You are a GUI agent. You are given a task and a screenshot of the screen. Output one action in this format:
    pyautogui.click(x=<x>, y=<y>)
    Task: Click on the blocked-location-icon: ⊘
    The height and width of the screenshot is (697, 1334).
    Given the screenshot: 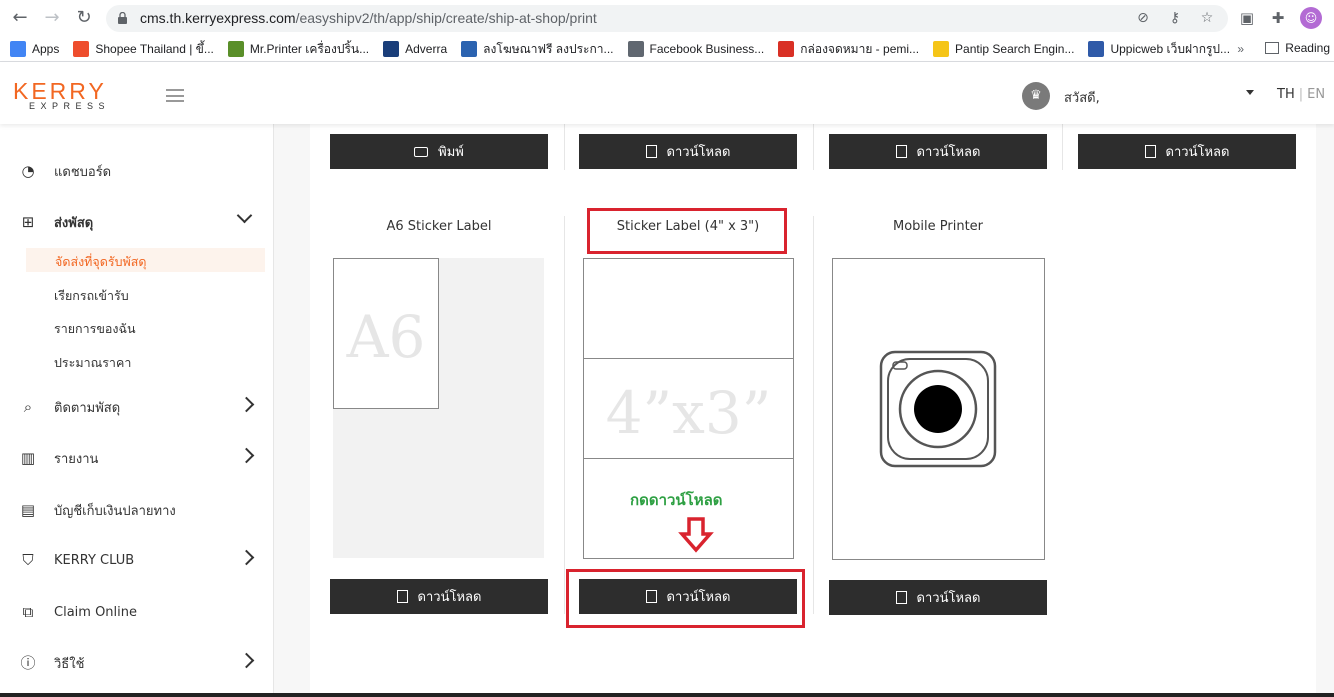 What is the action you would take?
    pyautogui.click(x=1143, y=18)
    